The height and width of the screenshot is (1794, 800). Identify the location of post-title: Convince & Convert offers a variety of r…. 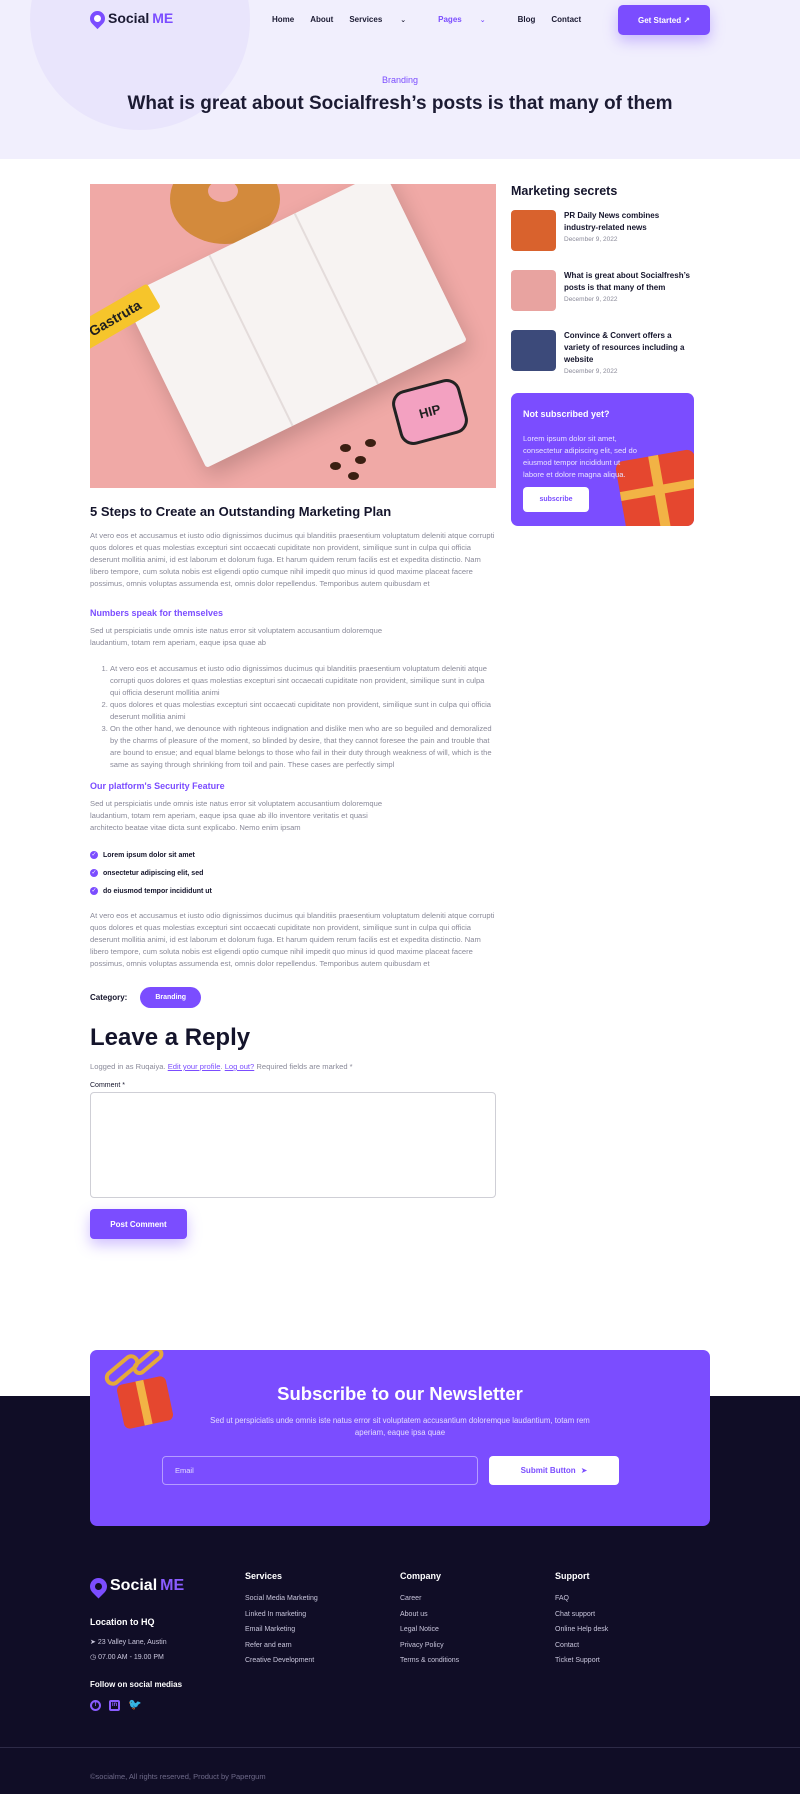
(629, 348).